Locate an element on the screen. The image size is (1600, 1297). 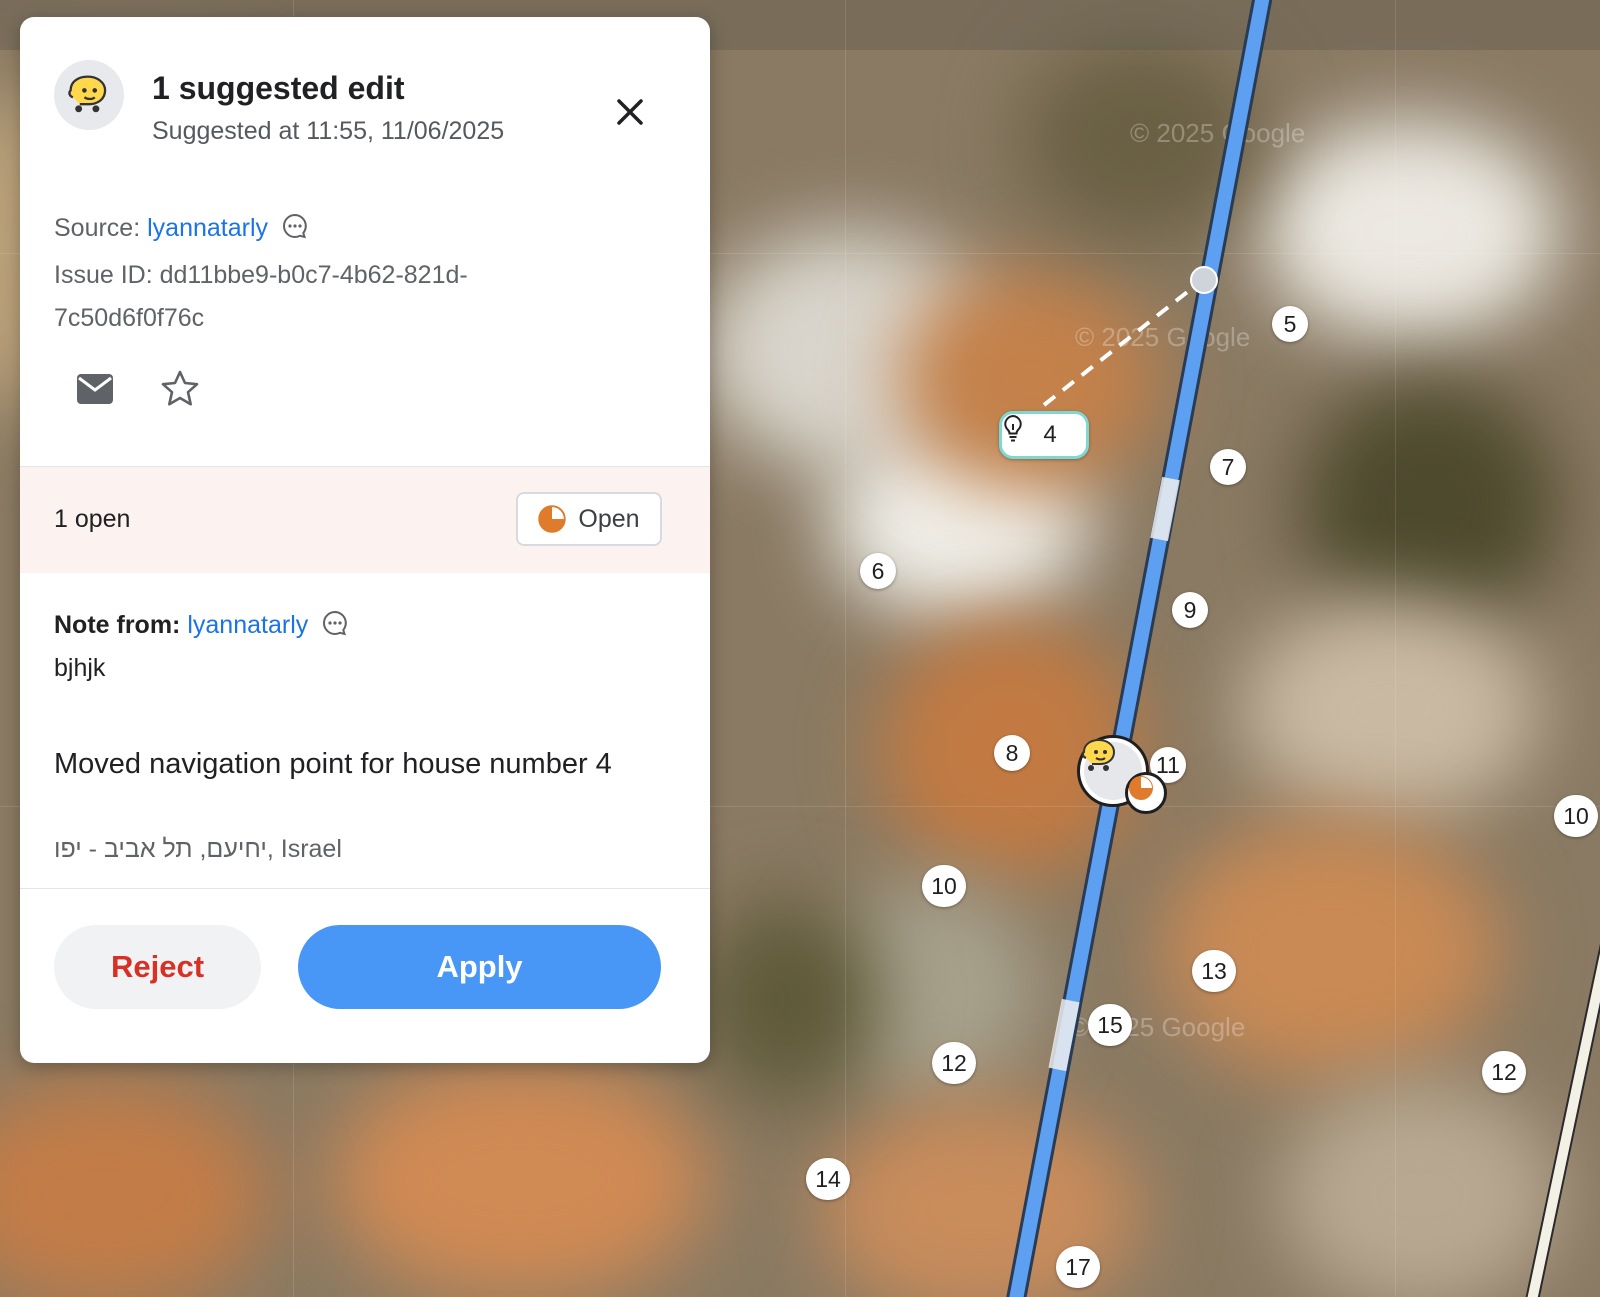
house-number-marker: 13 is located at coordinates (1214, 971).